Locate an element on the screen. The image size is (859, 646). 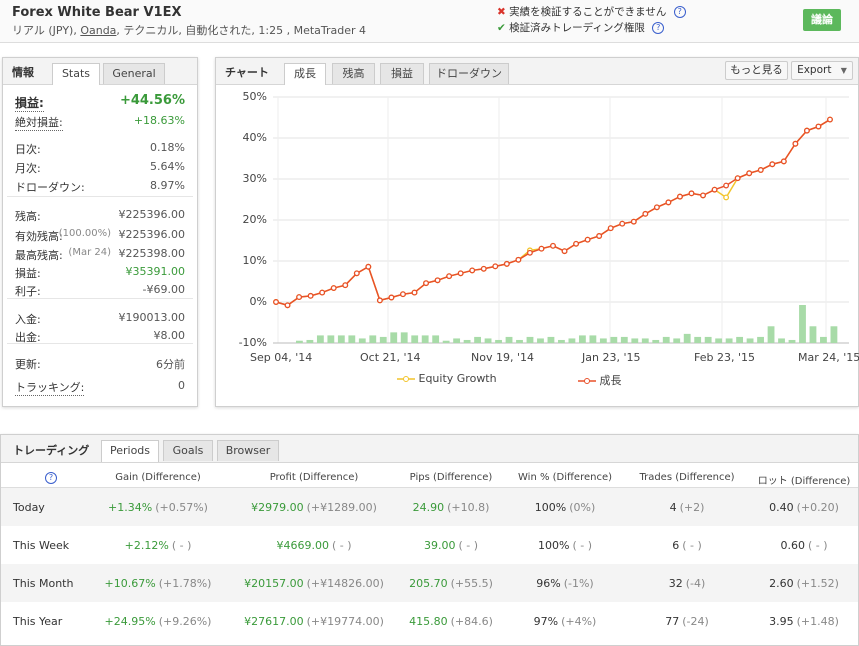
stat-row: 損益: +44.56% is located at coordinates (100, 102).